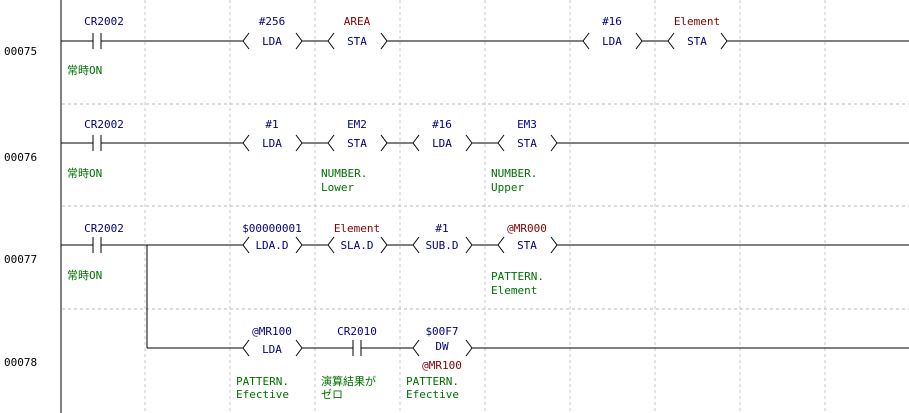 This screenshot has height=413, width=909. What do you see at coordinates (441, 245) in the screenshot?
I see `instruction-op: SUB.D` at bounding box center [441, 245].